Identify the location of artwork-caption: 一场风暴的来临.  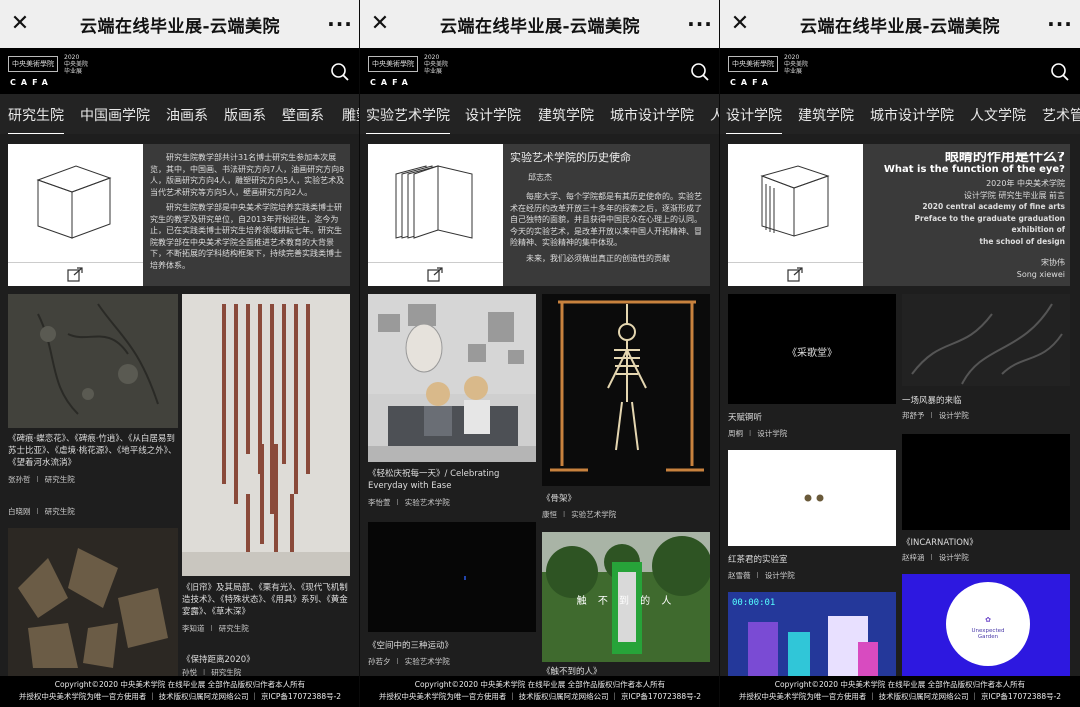
(986, 401).